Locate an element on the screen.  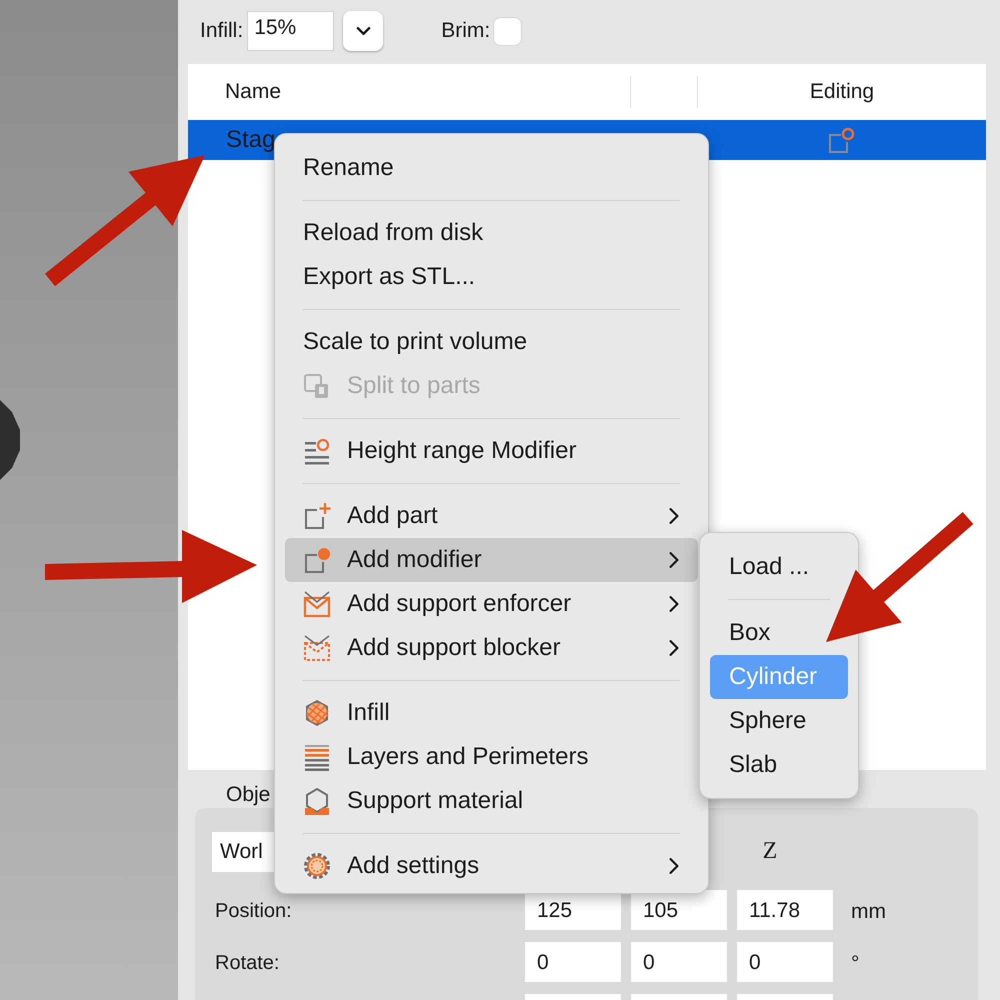
column-header: Name is located at coordinates (253, 92).